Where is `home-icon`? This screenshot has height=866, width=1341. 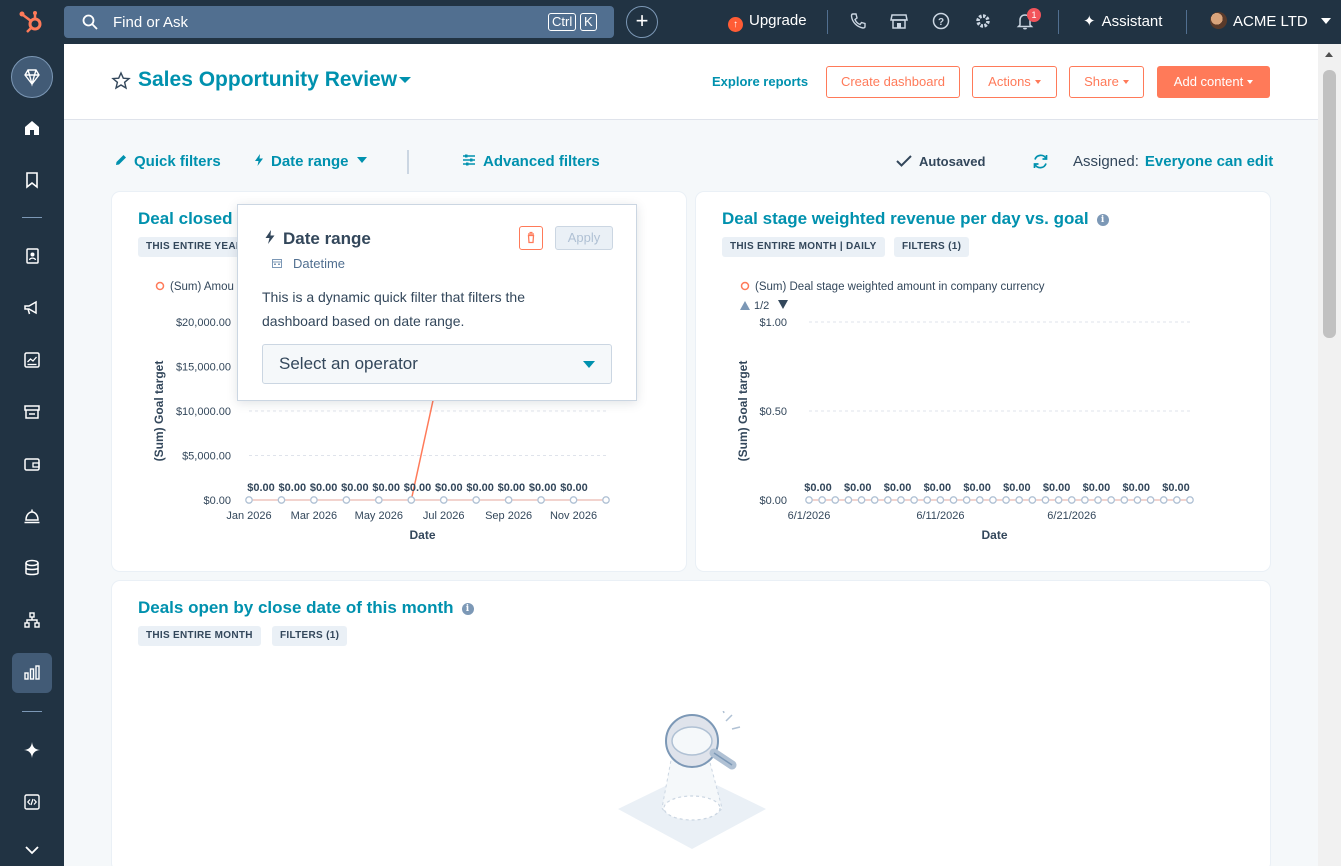
home-icon is located at coordinates (32, 128).